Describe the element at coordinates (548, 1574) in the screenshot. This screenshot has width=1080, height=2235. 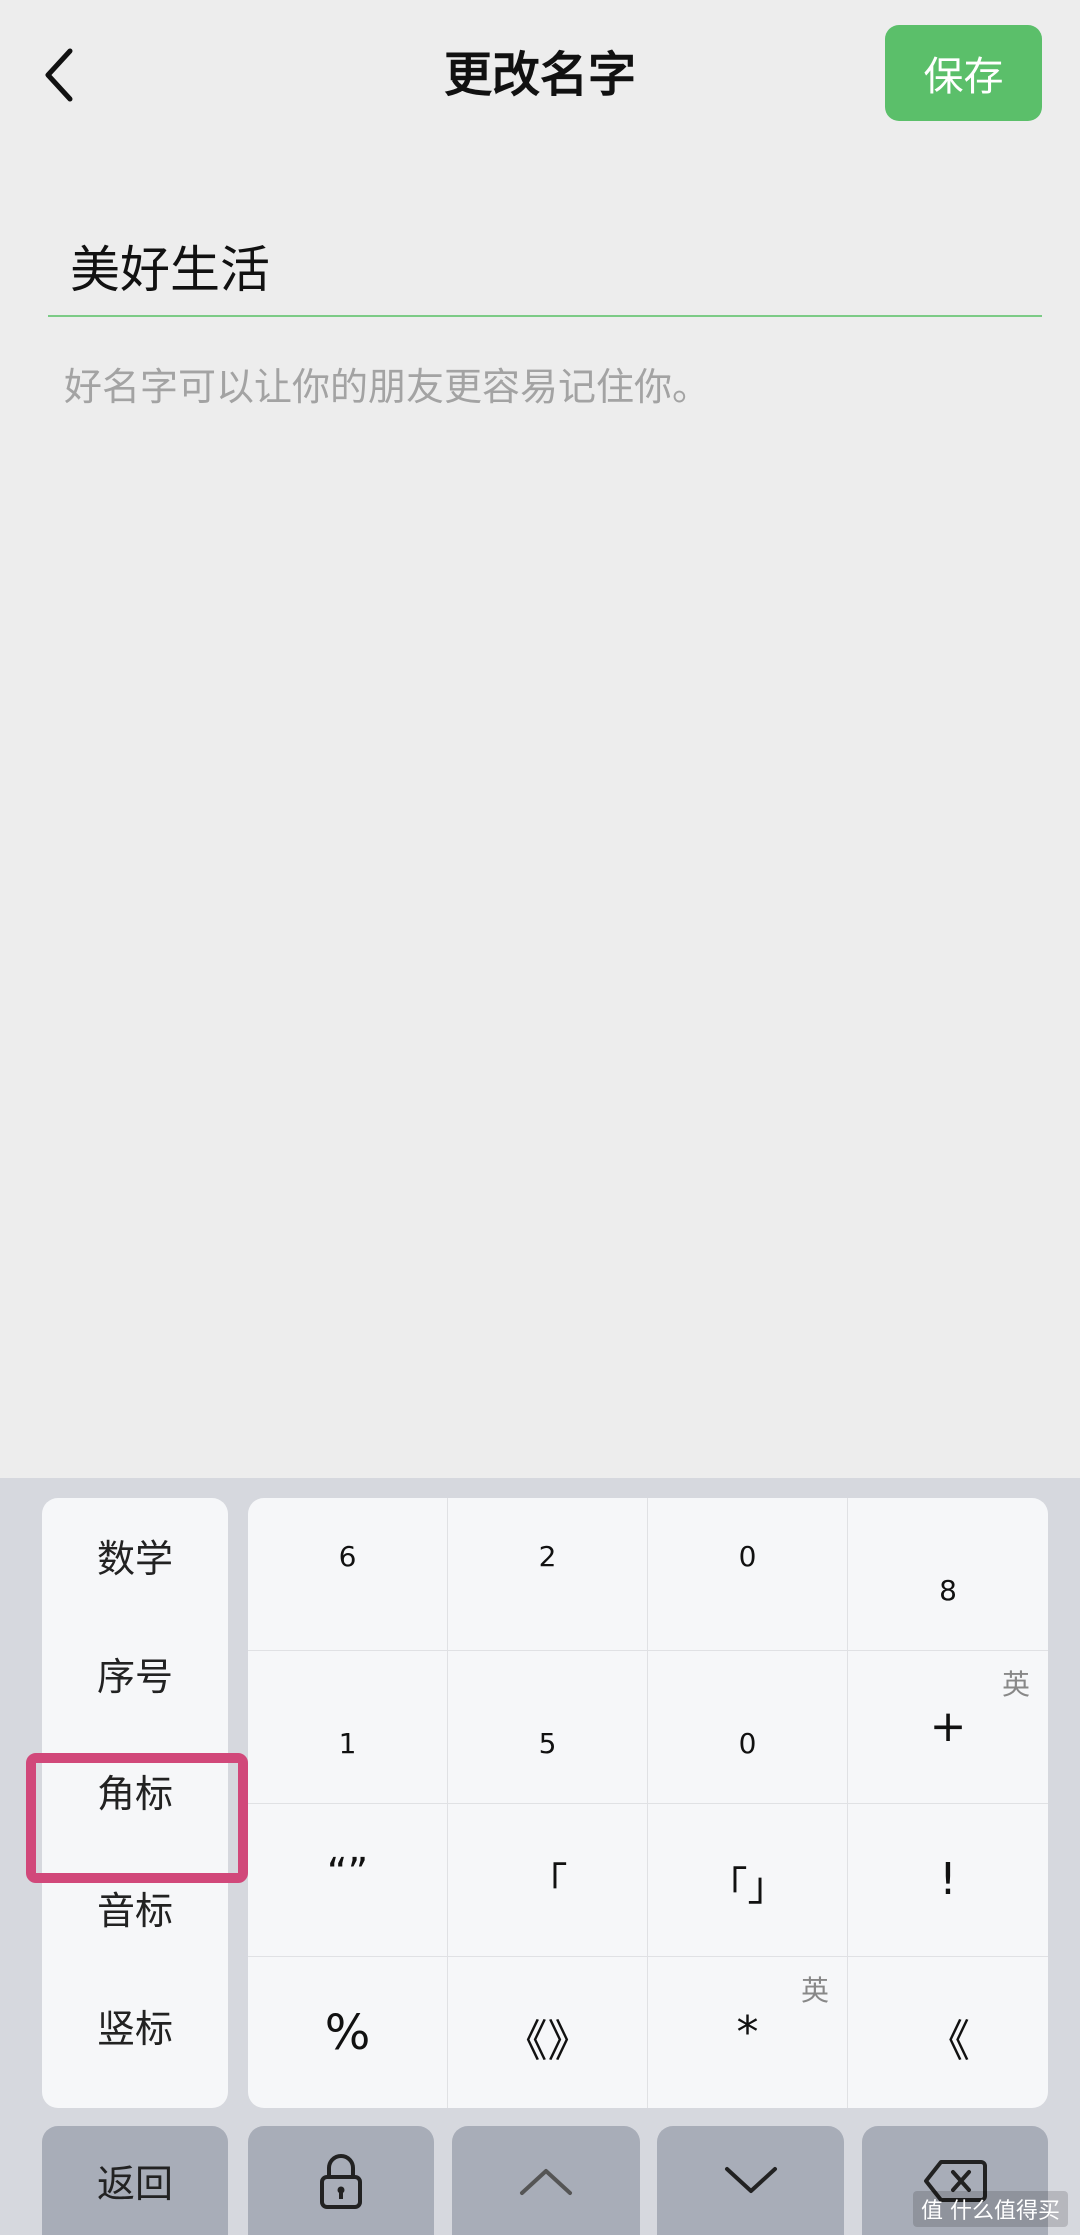
I see `symbol-key: 2` at that location.